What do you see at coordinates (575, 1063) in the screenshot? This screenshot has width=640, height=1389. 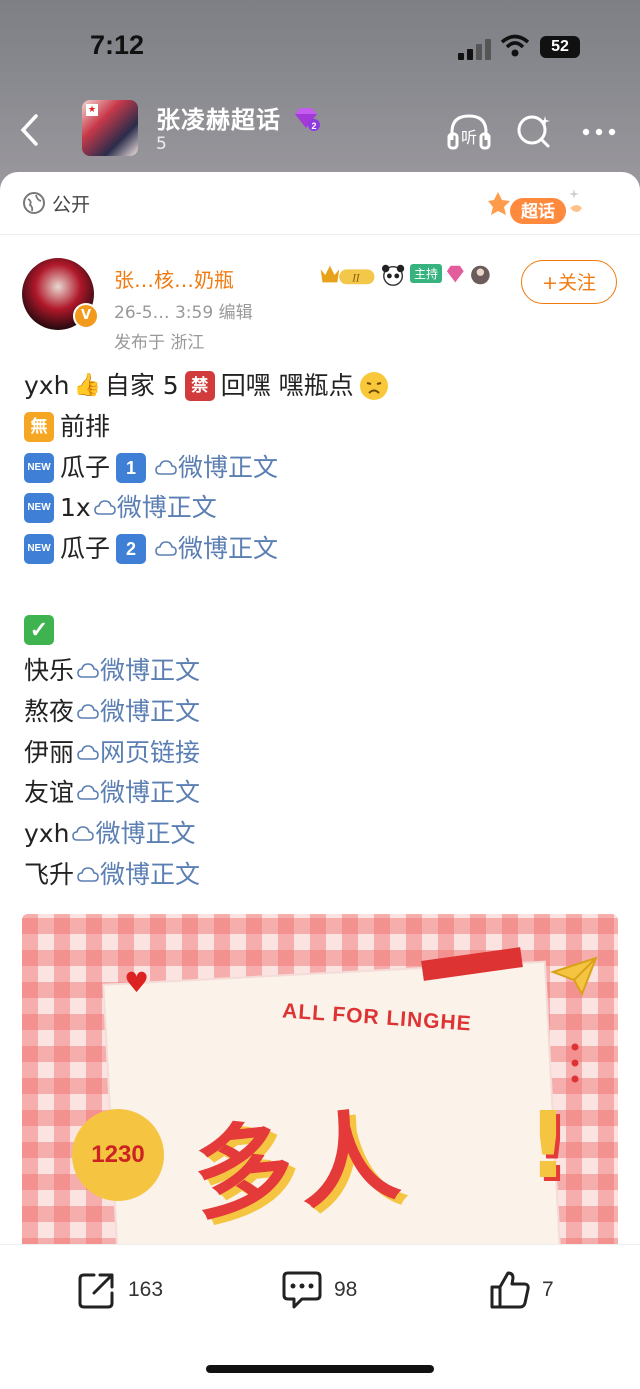 I see `dots-decoration-icon` at bounding box center [575, 1063].